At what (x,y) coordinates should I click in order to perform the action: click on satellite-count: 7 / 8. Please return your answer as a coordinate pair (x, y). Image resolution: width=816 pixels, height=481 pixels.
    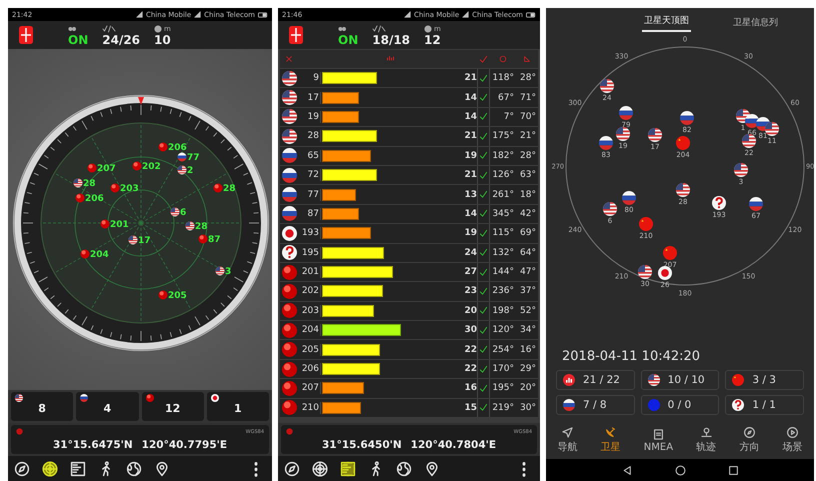
    Looking at the image, I should click on (595, 405).